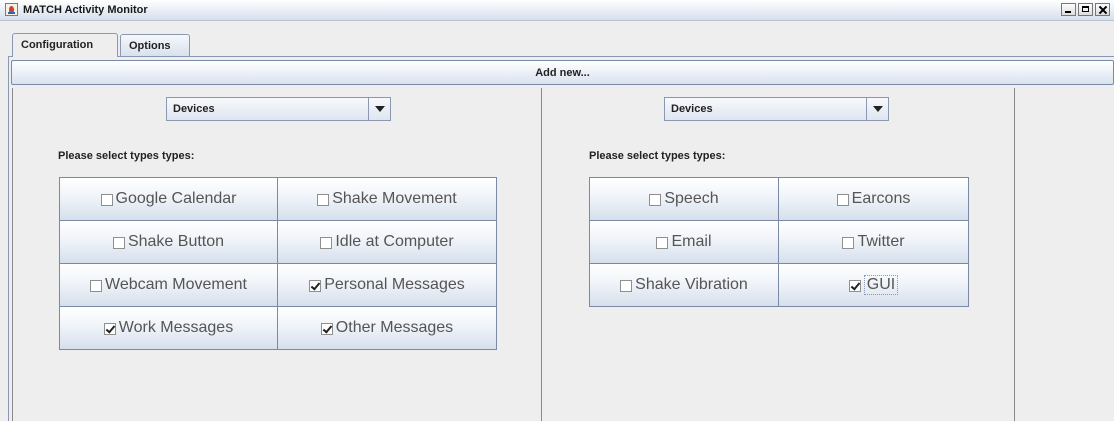 Image resolution: width=1114 pixels, height=421 pixels. What do you see at coordinates (394, 327) in the screenshot?
I see `type-label: Other Messages` at bounding box center [394, 327].